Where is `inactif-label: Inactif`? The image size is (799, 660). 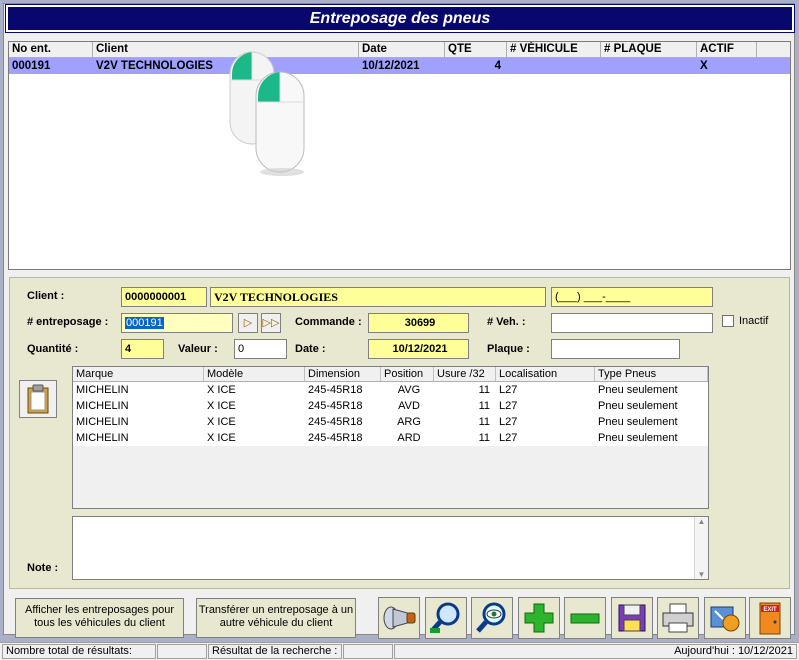 inactif-label: Inactif is located at coordinates (754, 321).